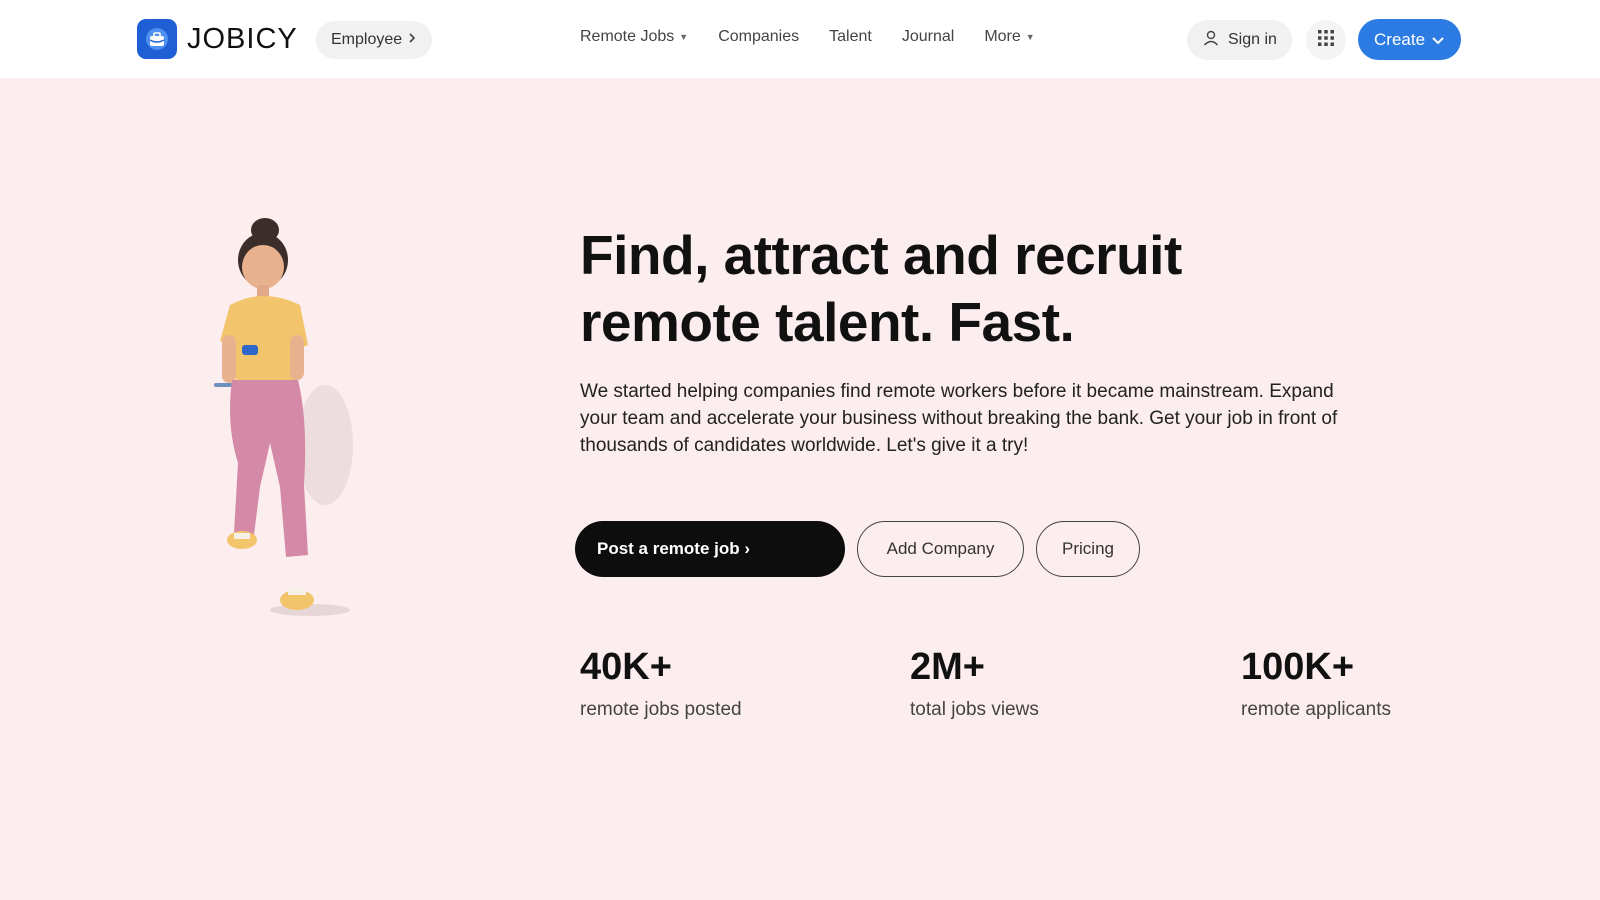  I want to click on hero-title-line2: remote talent. Fast., so click(827, 322).